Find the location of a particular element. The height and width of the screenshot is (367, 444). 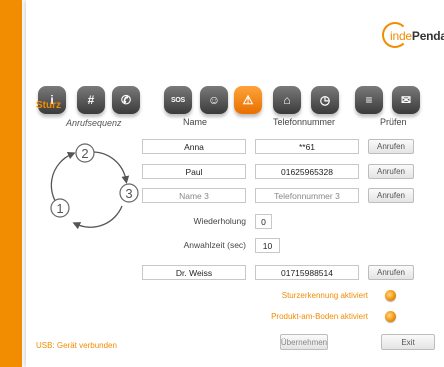

phone-icon: ✆ is located at coordinates (126, 100).